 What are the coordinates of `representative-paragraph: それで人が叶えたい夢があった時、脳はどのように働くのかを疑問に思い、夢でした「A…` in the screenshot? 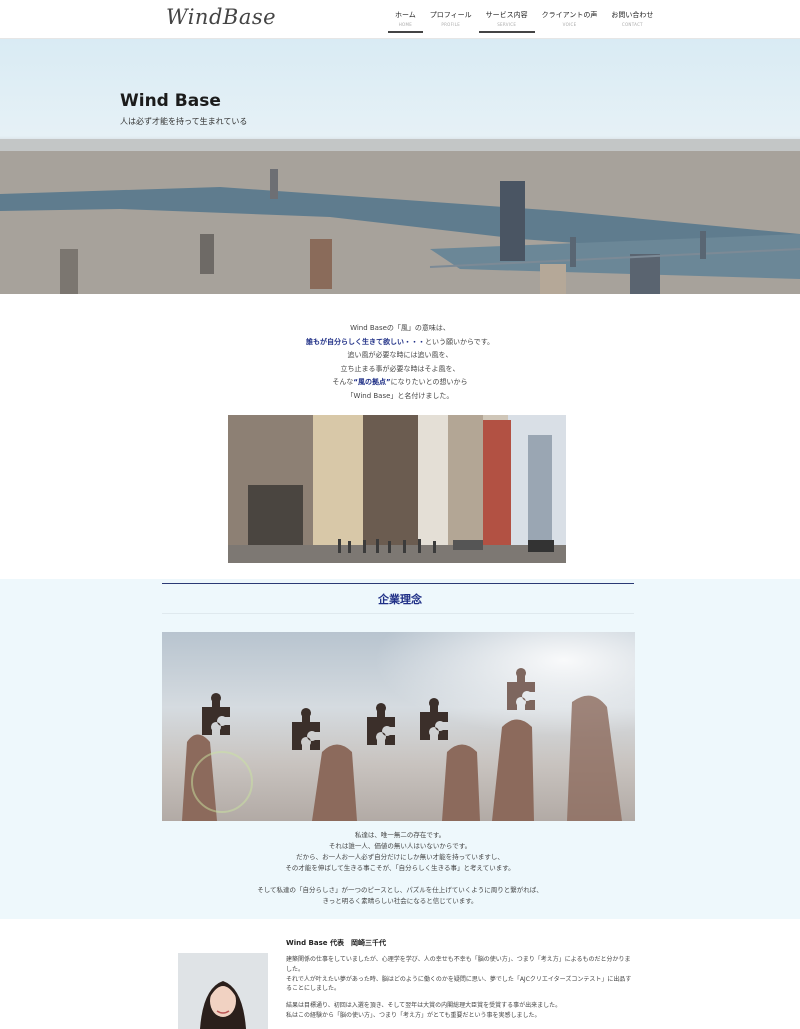 It's located at (459, 984).